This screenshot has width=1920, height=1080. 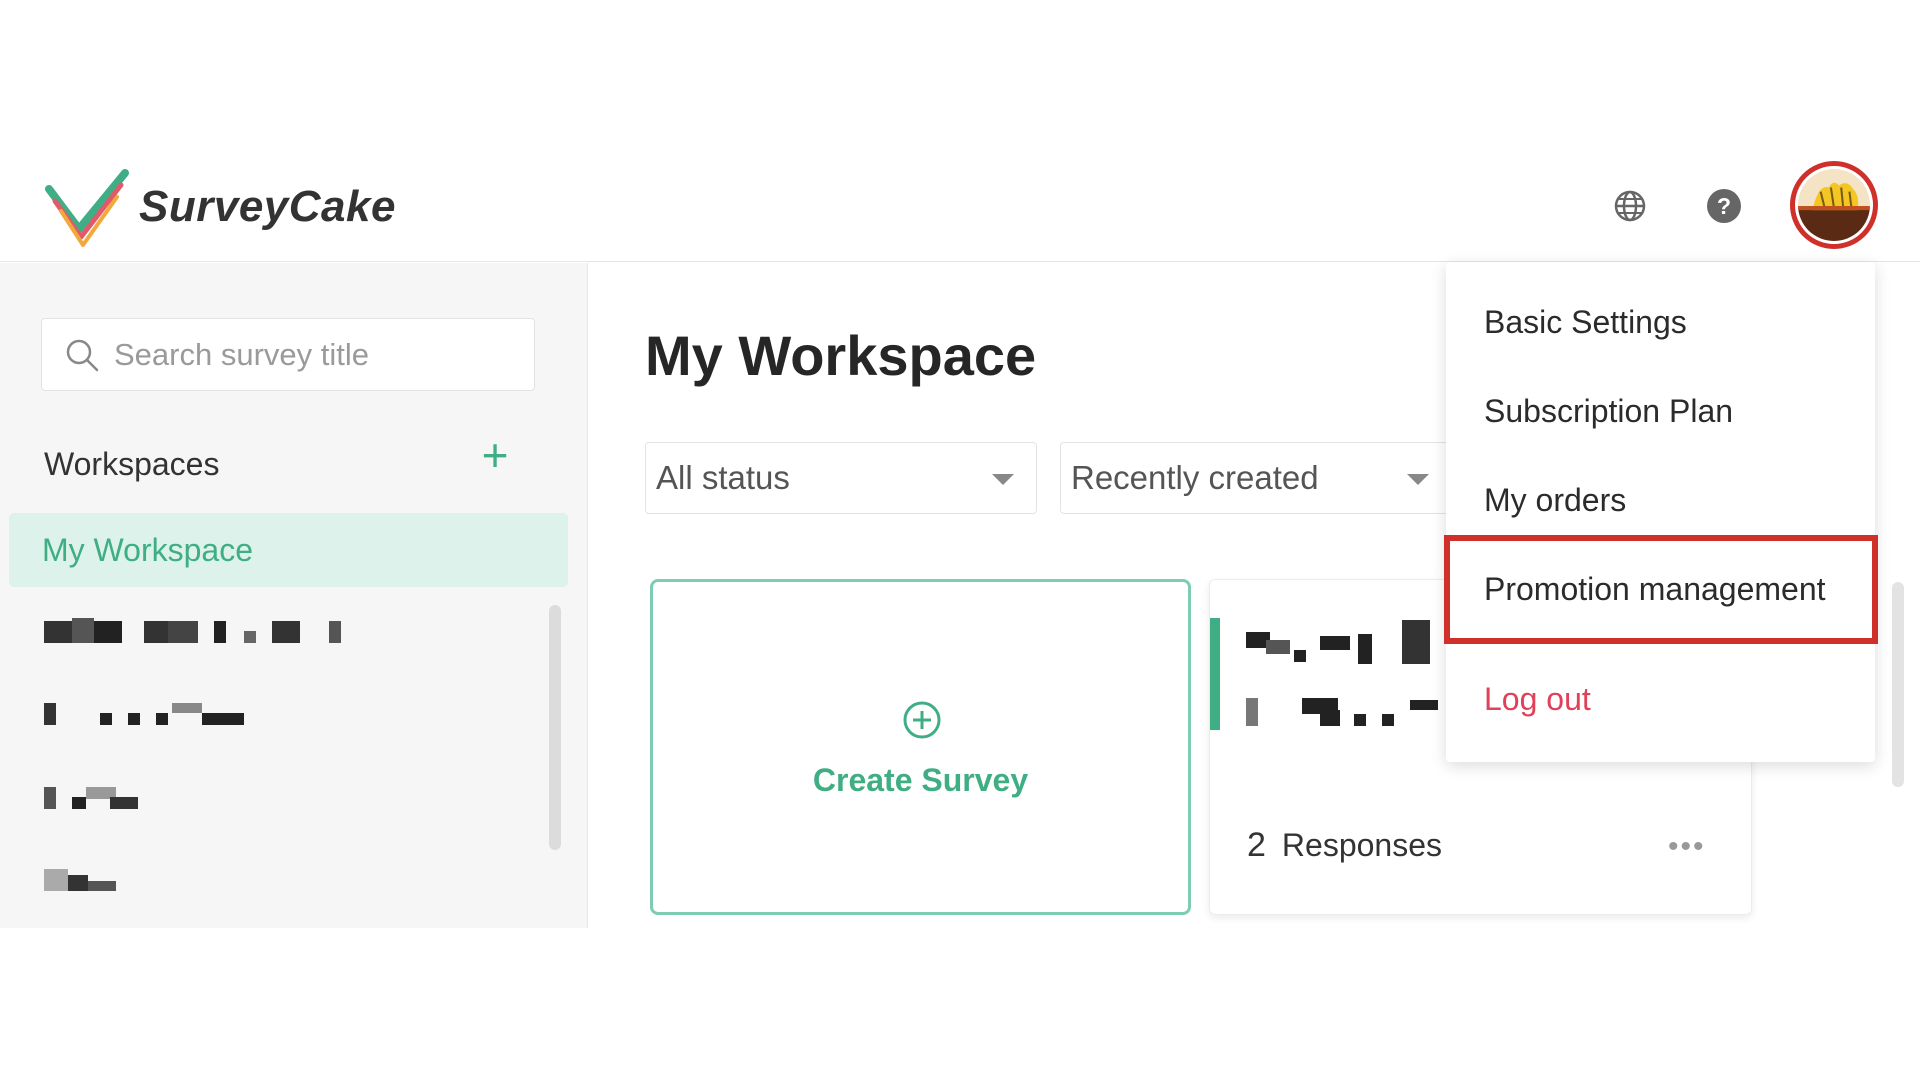 What do you see at coordinates (920, 747) in the screenshot?
I see `create-survey-card: Create Survey` at bounding box center [920, 747].